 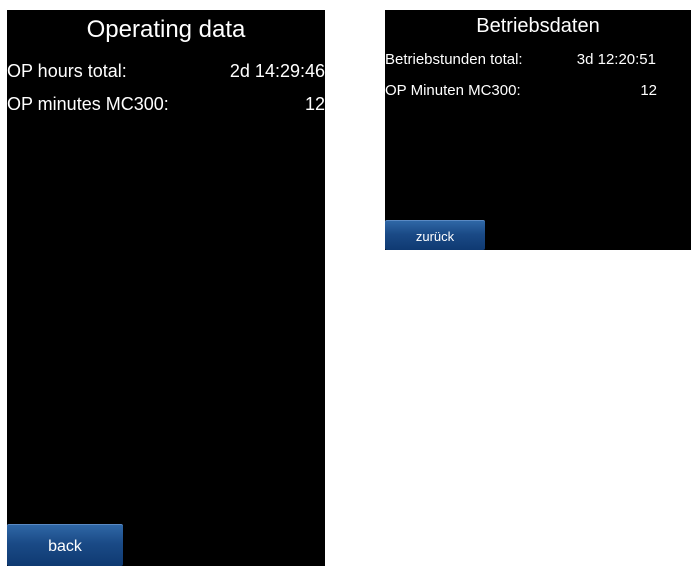 I want to click on op-hours-total-value: 2d 14:29:46, so click(x=277, y=71).